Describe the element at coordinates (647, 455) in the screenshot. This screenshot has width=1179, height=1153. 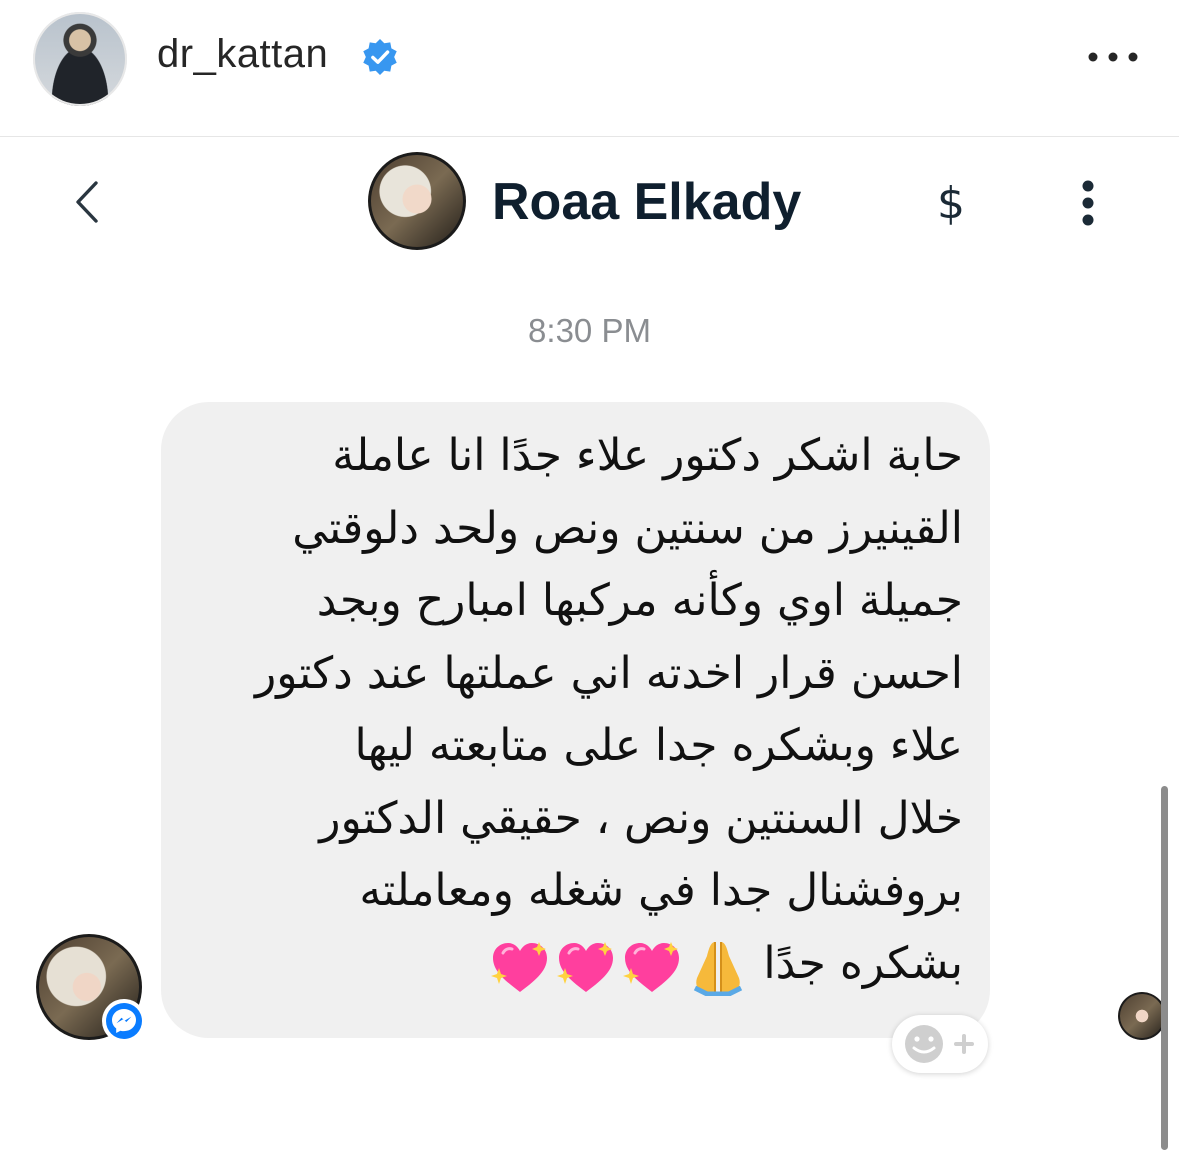
I see `message-line: حابة اشكر دكتور علاء جدًا انا عاملة` at that location.